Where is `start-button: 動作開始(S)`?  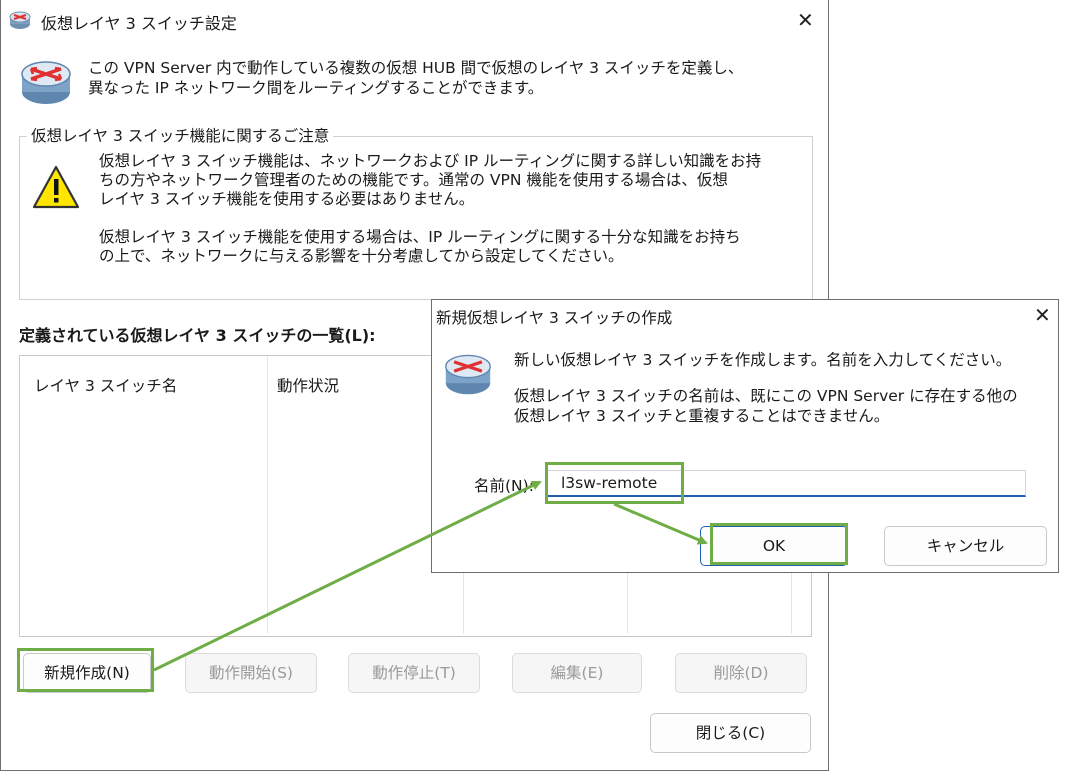
start-button: 動作開始(S) is located at coordinates (251, 673).